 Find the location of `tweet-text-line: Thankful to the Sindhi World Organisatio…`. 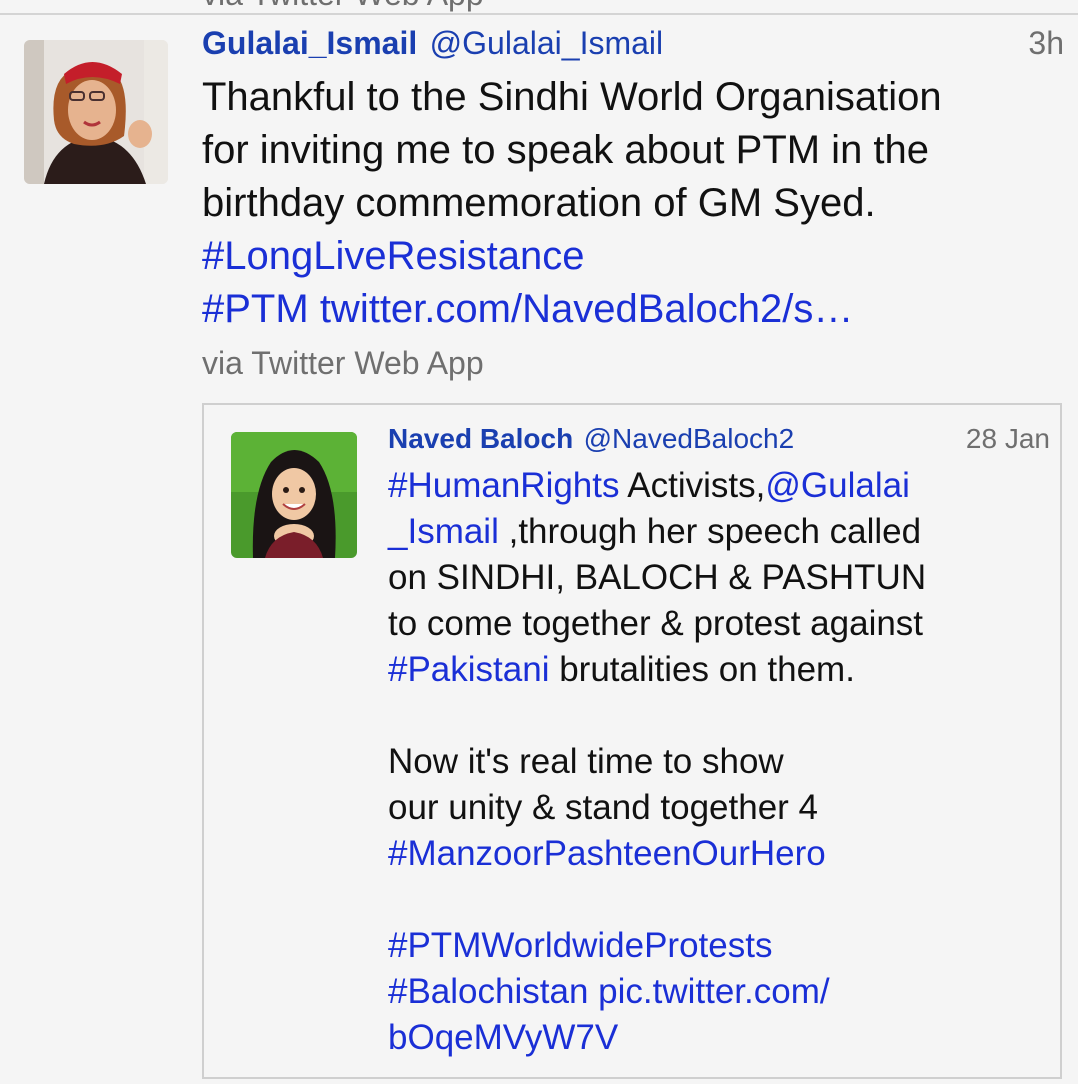

tweet-text-line: Thankful to the Sindhi World Organisatio… is located at coordinates (572, 97).